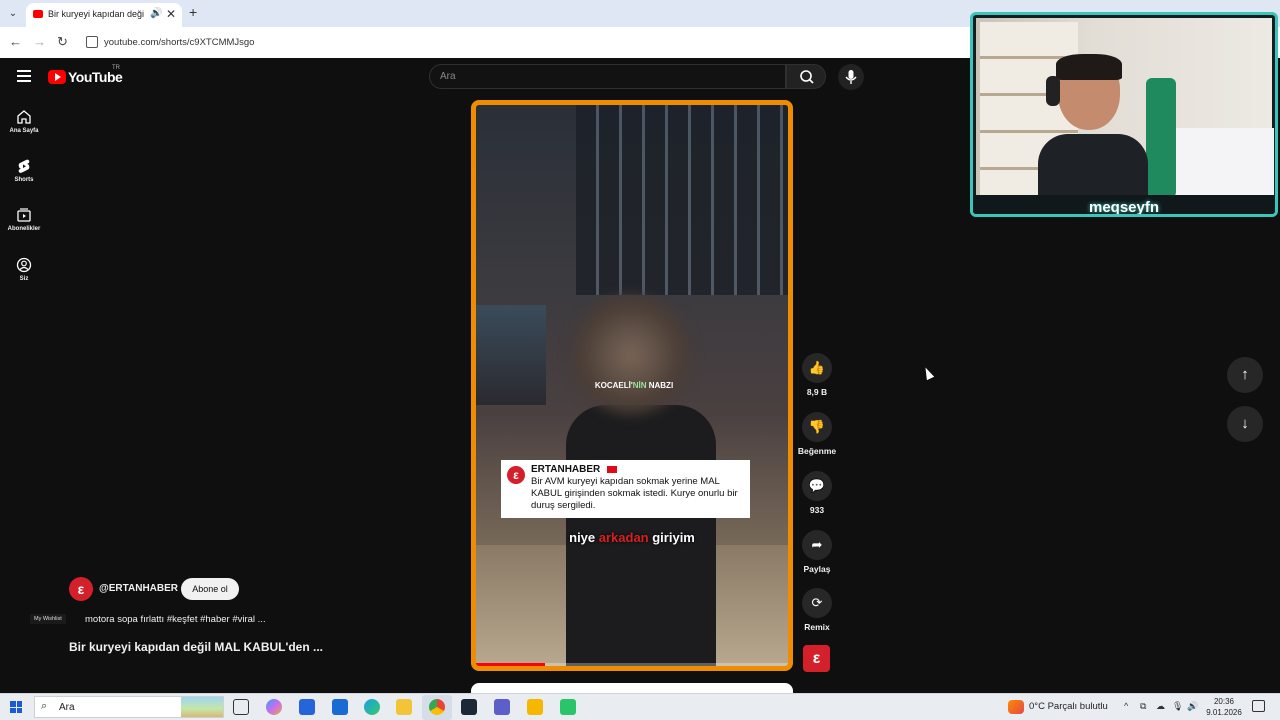 The width and height of the screenshot is (1280, 720). What do you see at coordinates (24, 170) in the screenshot?
I see `sidebar-item-shorts: Shorts` at bounding box center [24, 170].